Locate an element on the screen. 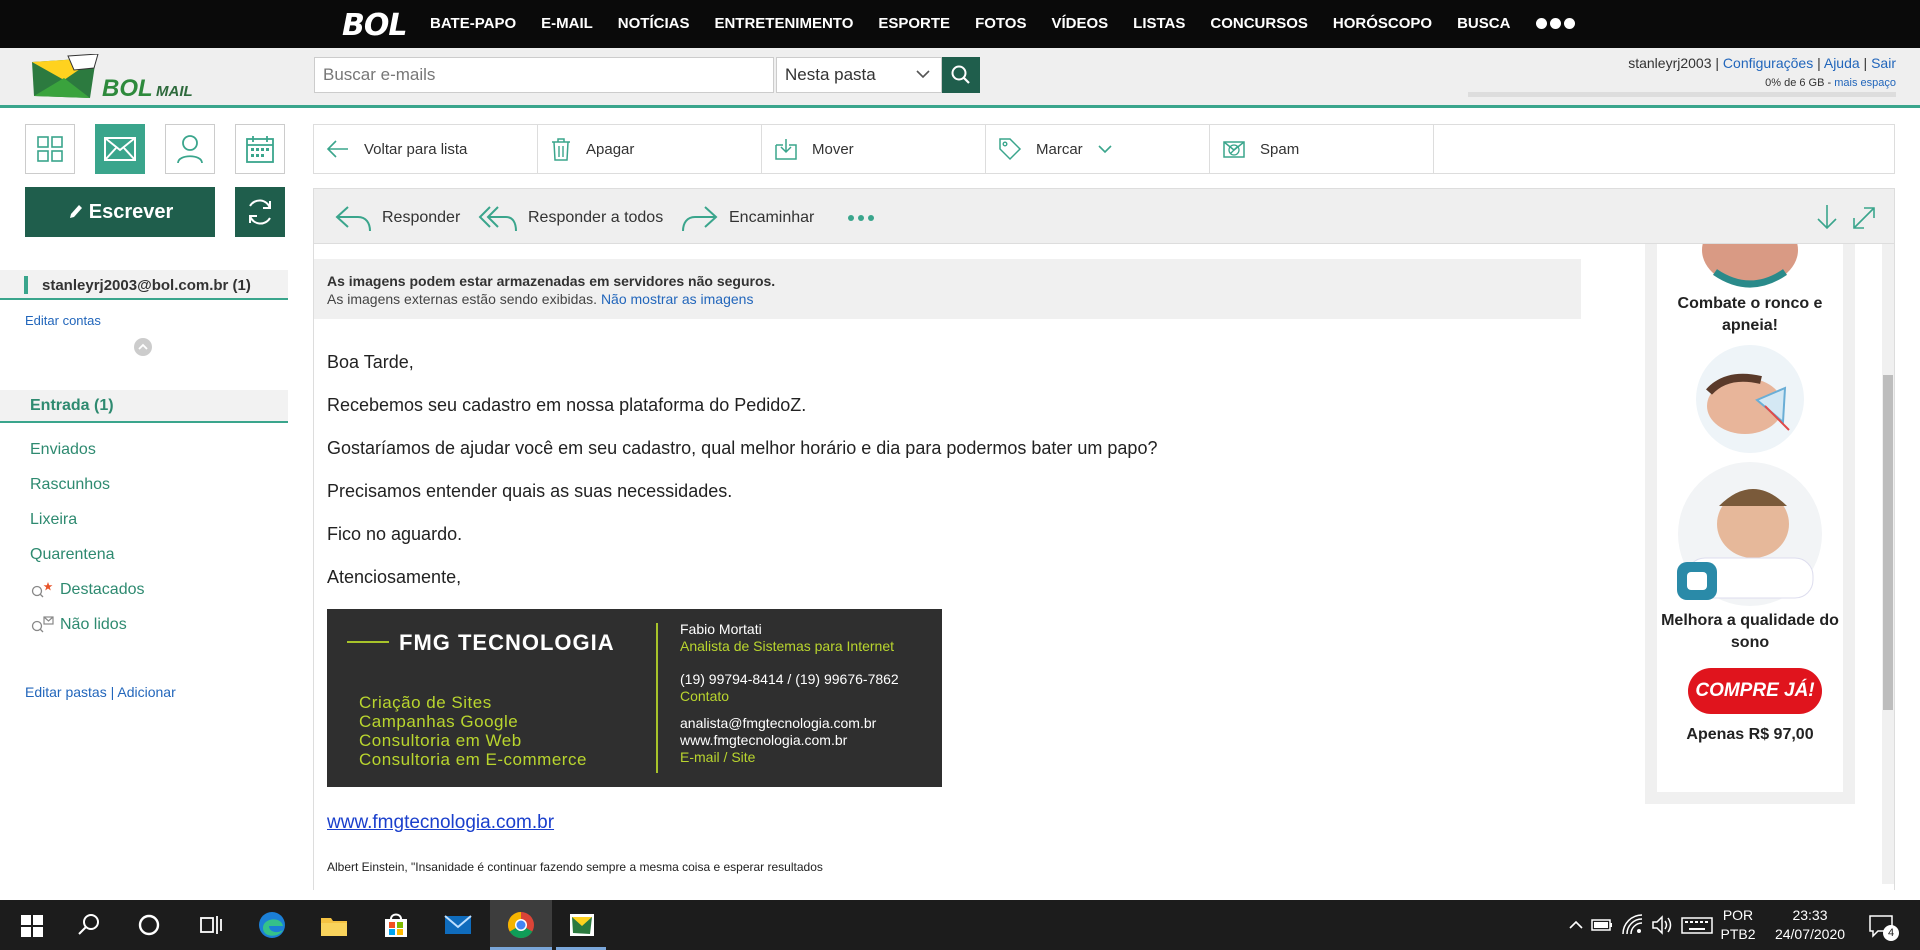  store-icon is located at coordinates (396, 925).